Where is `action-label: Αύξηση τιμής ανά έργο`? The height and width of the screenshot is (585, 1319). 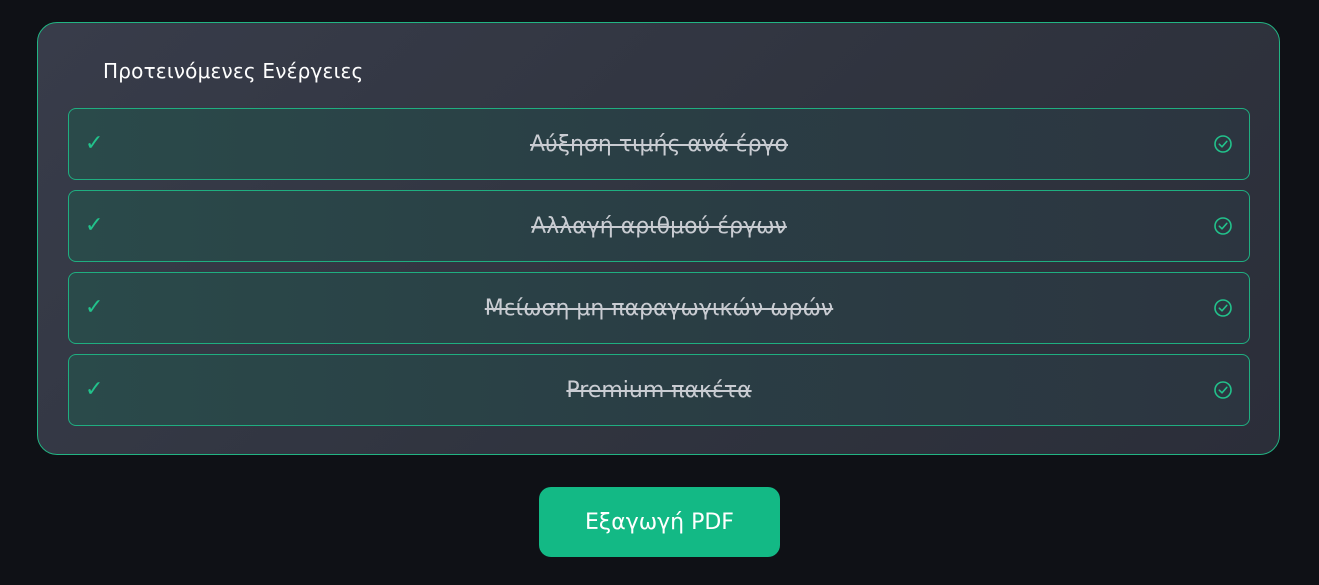
action-label: Αύξηση τιμής ανά έργο is located at coordinates (659, 144).